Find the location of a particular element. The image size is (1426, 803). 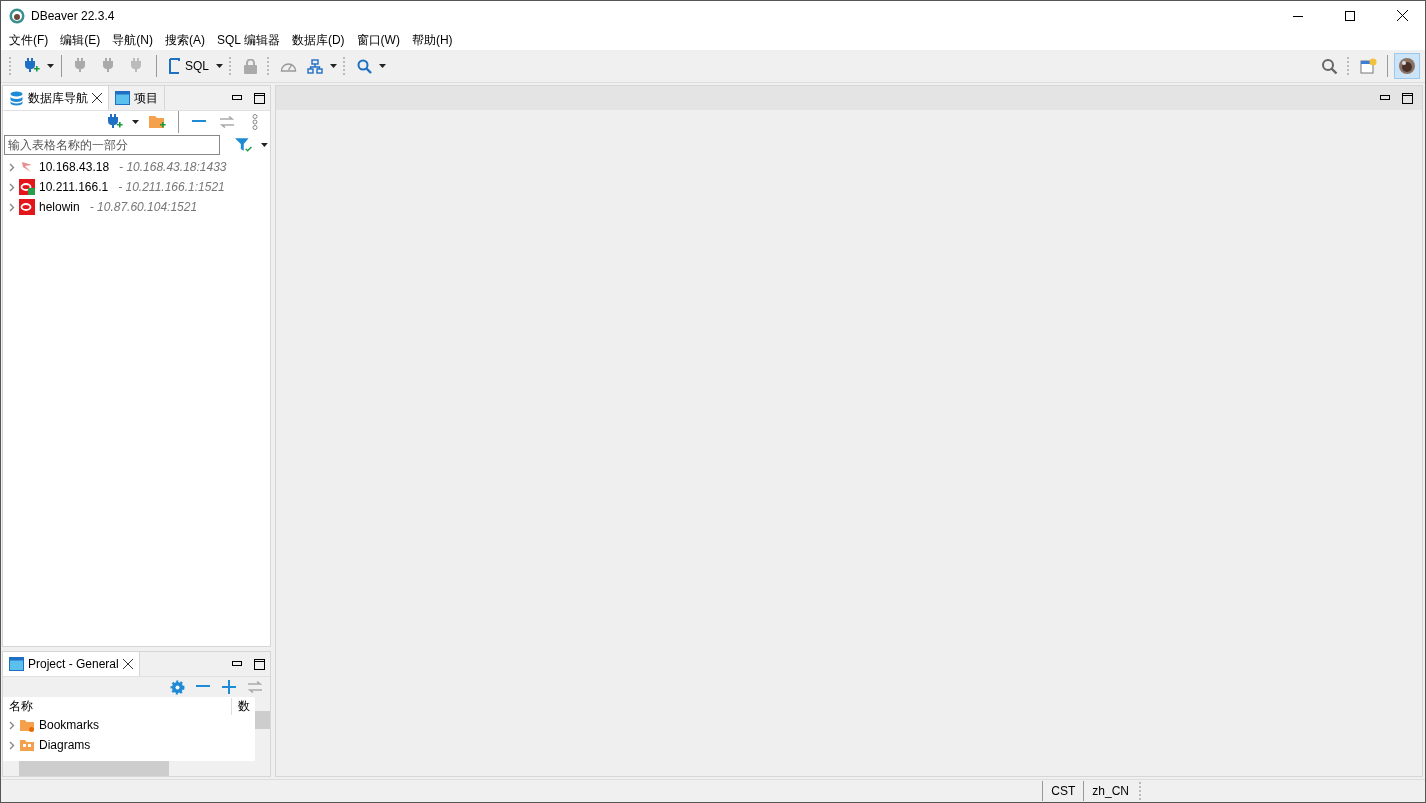

menu-item: 文件(F) is located at coordinates (29, 40).